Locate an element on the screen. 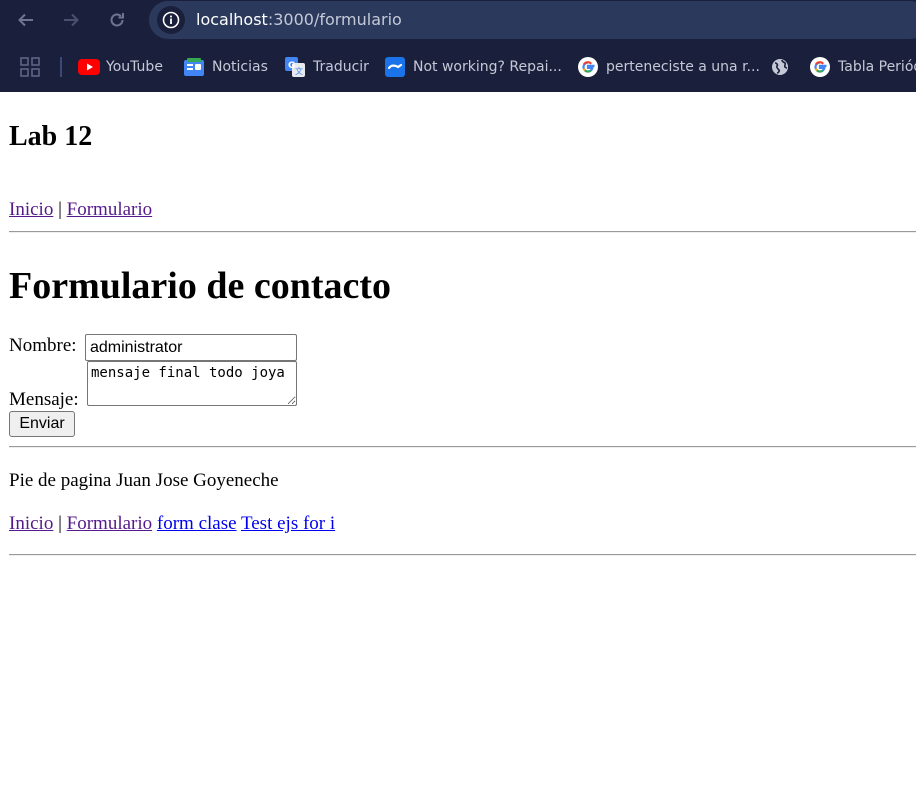 This screenshot has height=798, width=916. footer-link-formulario: Formulario is located at coordinates (110, 523).